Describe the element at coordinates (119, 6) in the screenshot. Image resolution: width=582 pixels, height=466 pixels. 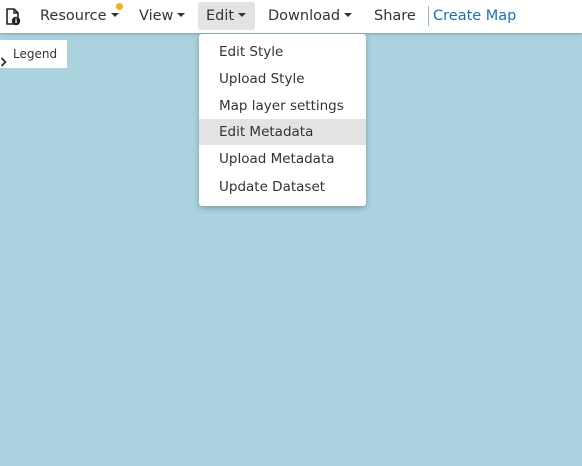
I see `notification-dot` at that location.